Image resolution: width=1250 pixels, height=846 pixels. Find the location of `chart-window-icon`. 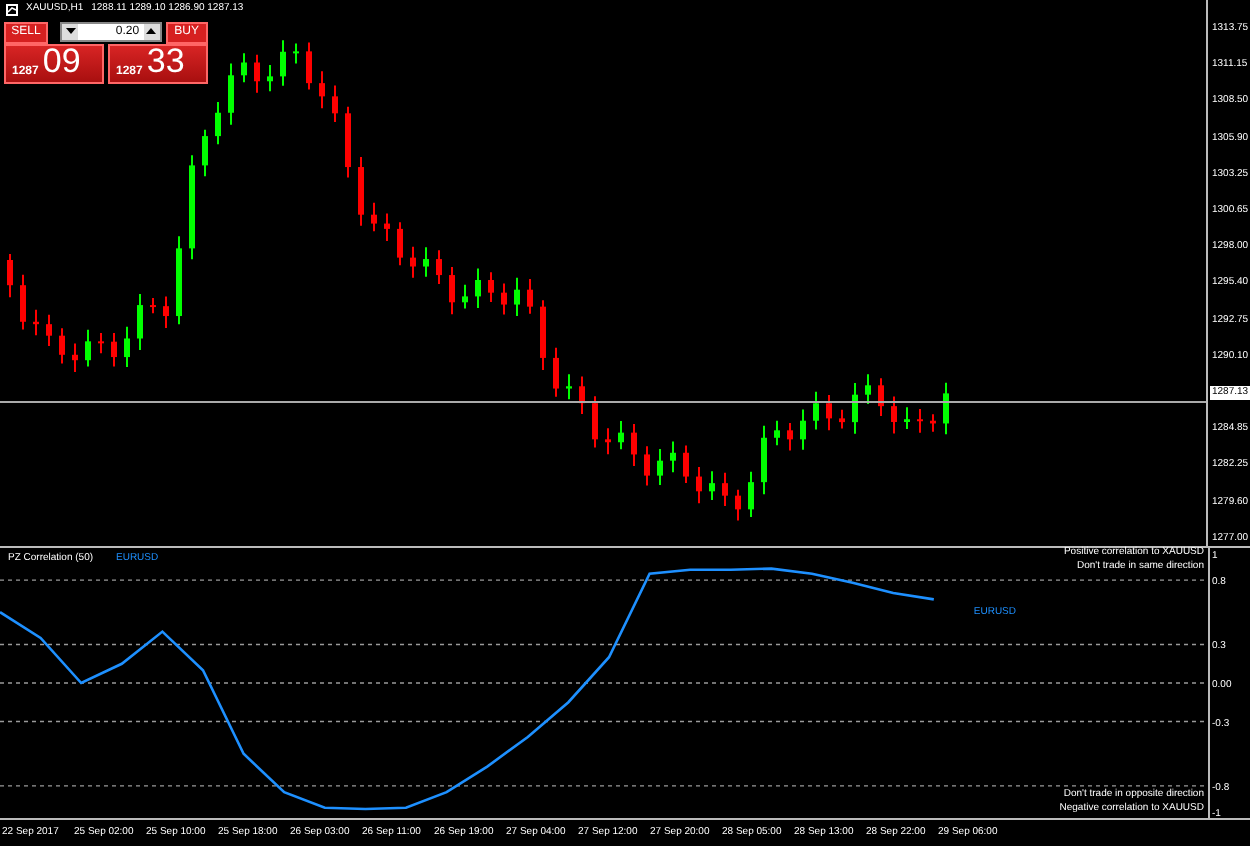

chart-window-icon is located at coordinates (12, 9).